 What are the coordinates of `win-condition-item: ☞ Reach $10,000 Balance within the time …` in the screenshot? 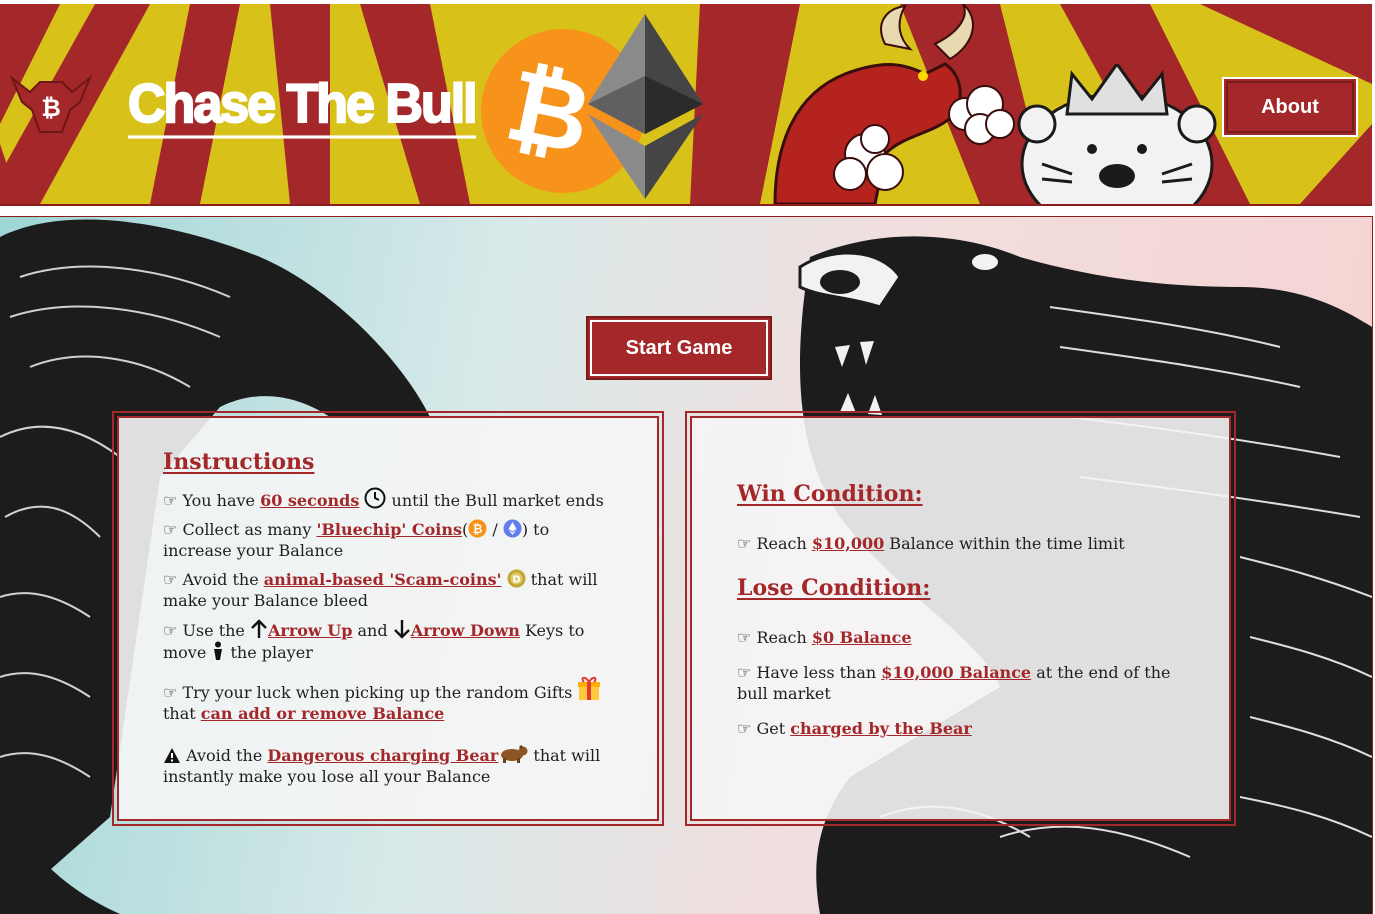 It's located at (960, 543).